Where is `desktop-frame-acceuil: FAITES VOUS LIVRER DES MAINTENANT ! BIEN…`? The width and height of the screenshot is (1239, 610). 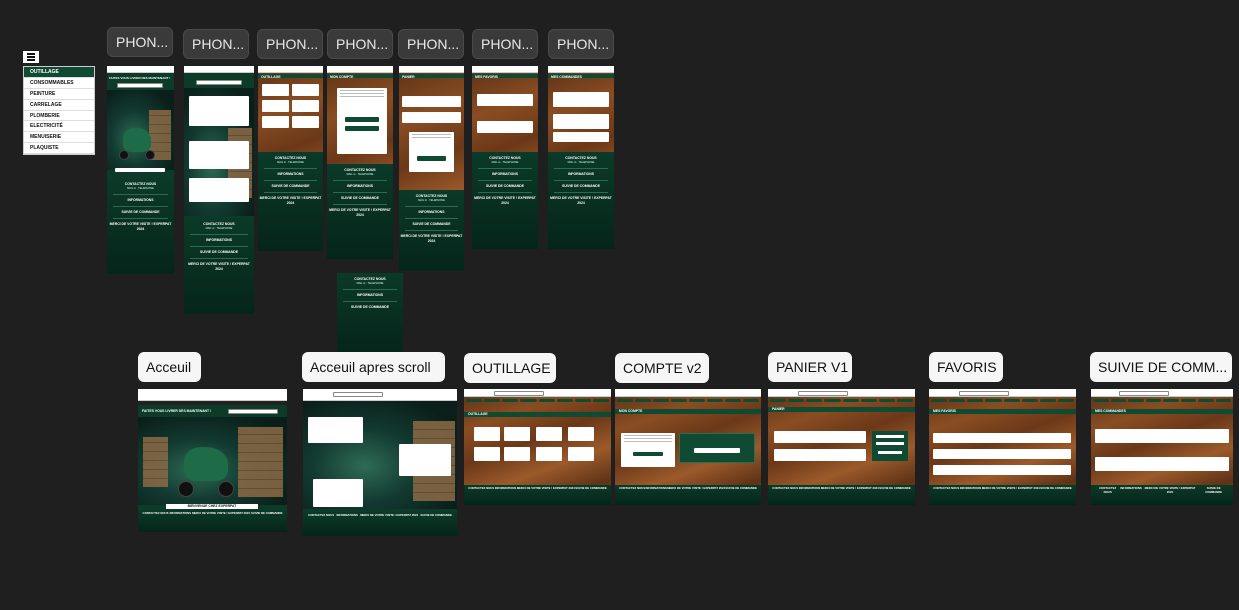 desktop-frame-acceuil: FAITES VOUS LIVRER DES MAINTENANT ! BIEN… is located at coordinates (212, 460).